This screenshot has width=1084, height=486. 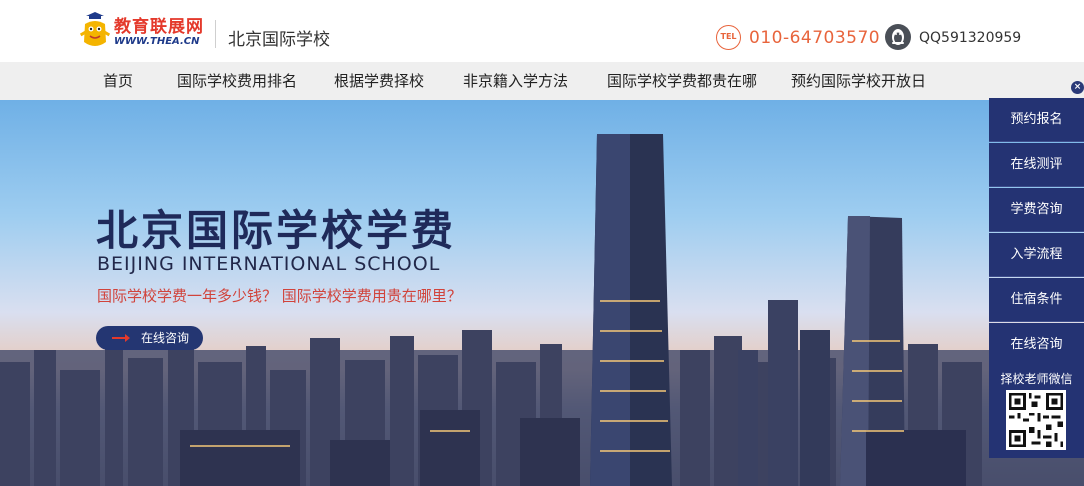 I want to click on site-title: 北京国际学校, so click(x=279, y=40).